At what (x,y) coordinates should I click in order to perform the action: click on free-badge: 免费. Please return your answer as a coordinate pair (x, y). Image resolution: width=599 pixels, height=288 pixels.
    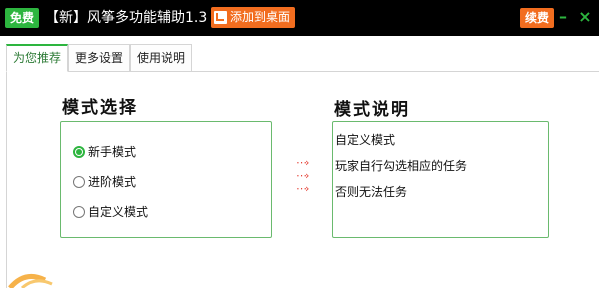
    Looking at the image, I should click on (22, 18).